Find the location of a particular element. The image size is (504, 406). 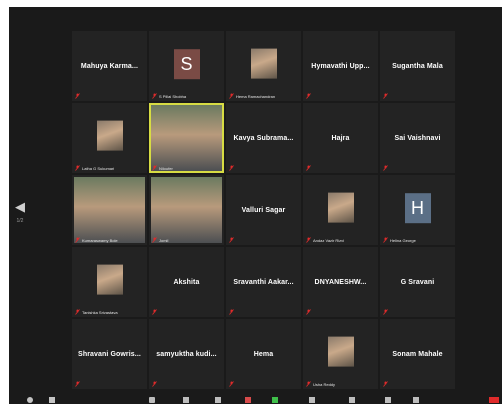

participants-icon is located at coordinates (186, 400).